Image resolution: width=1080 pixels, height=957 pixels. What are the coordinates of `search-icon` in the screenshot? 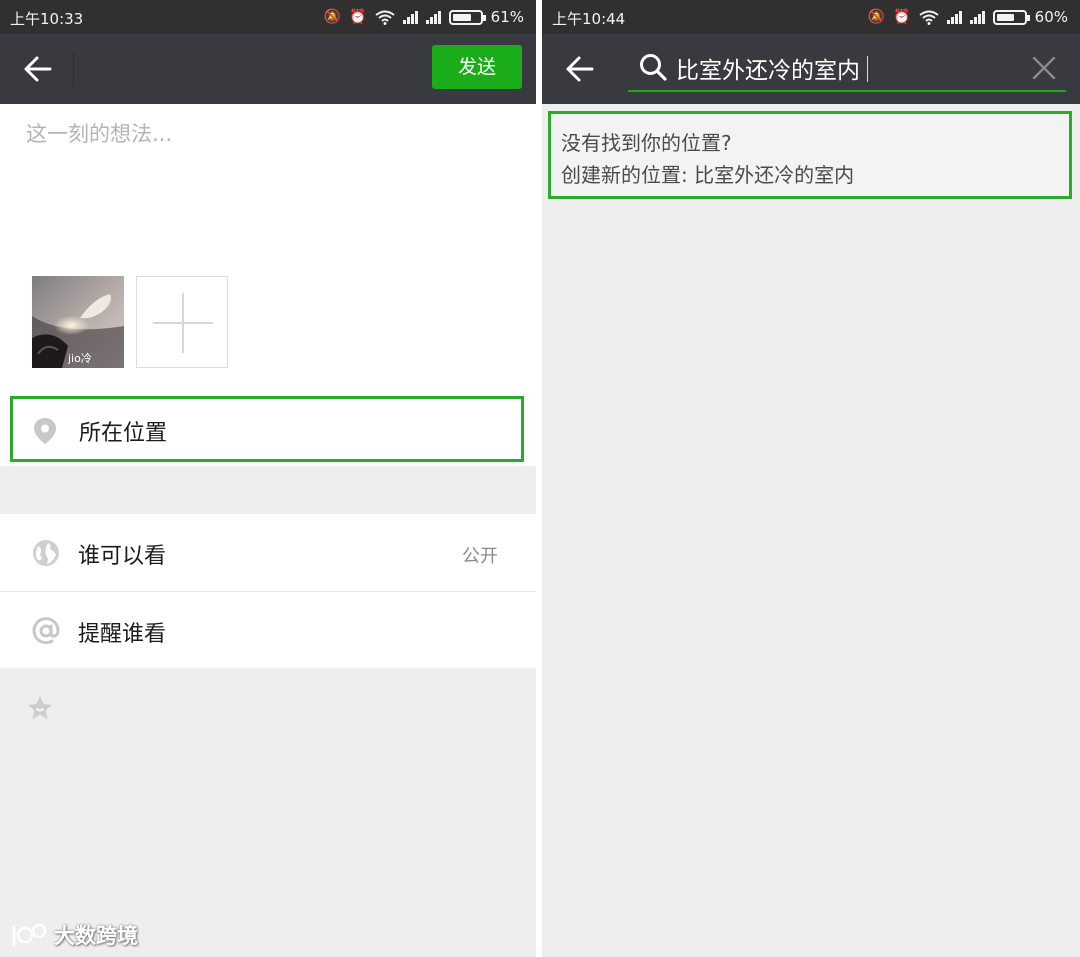 It's located at (653, 67).